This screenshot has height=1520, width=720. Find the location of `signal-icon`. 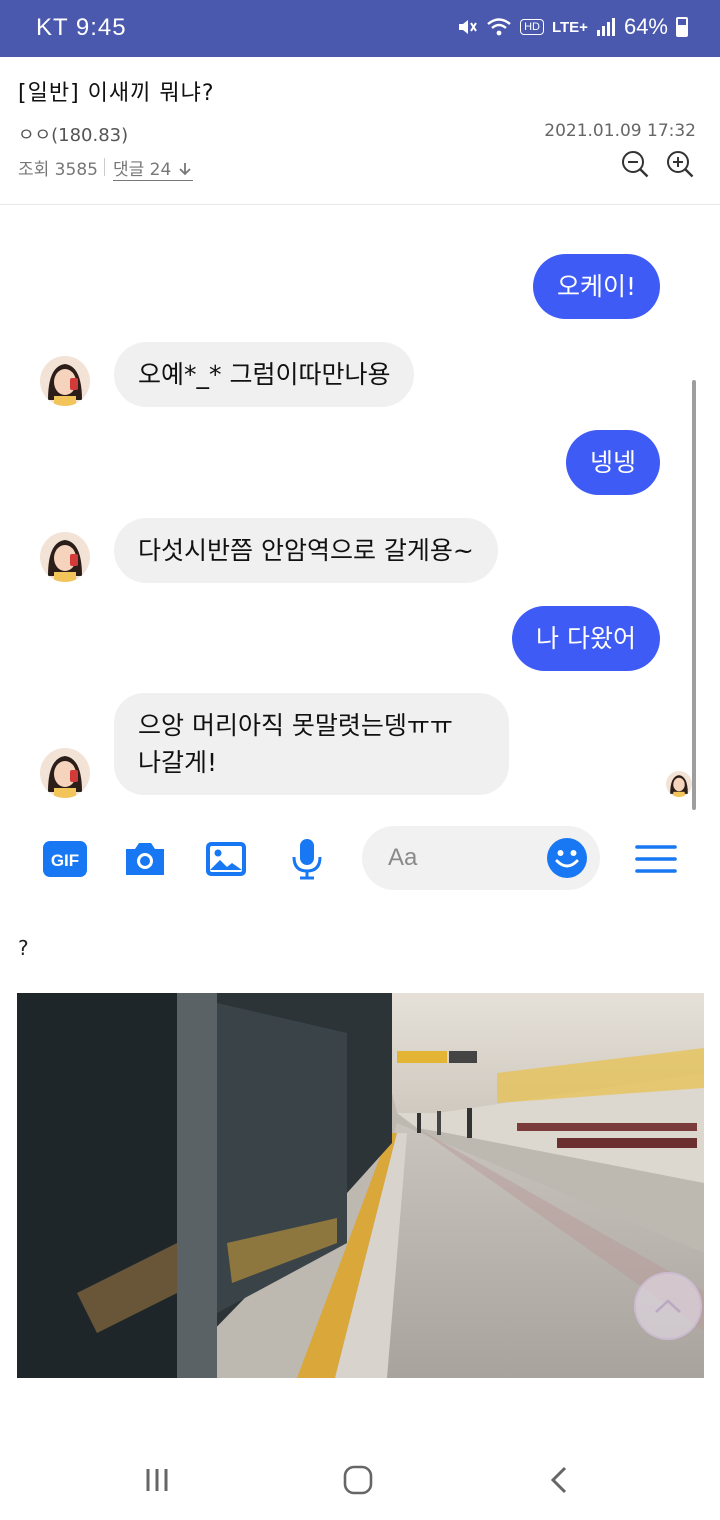

signal-icon is located at coordinates (606, 27).